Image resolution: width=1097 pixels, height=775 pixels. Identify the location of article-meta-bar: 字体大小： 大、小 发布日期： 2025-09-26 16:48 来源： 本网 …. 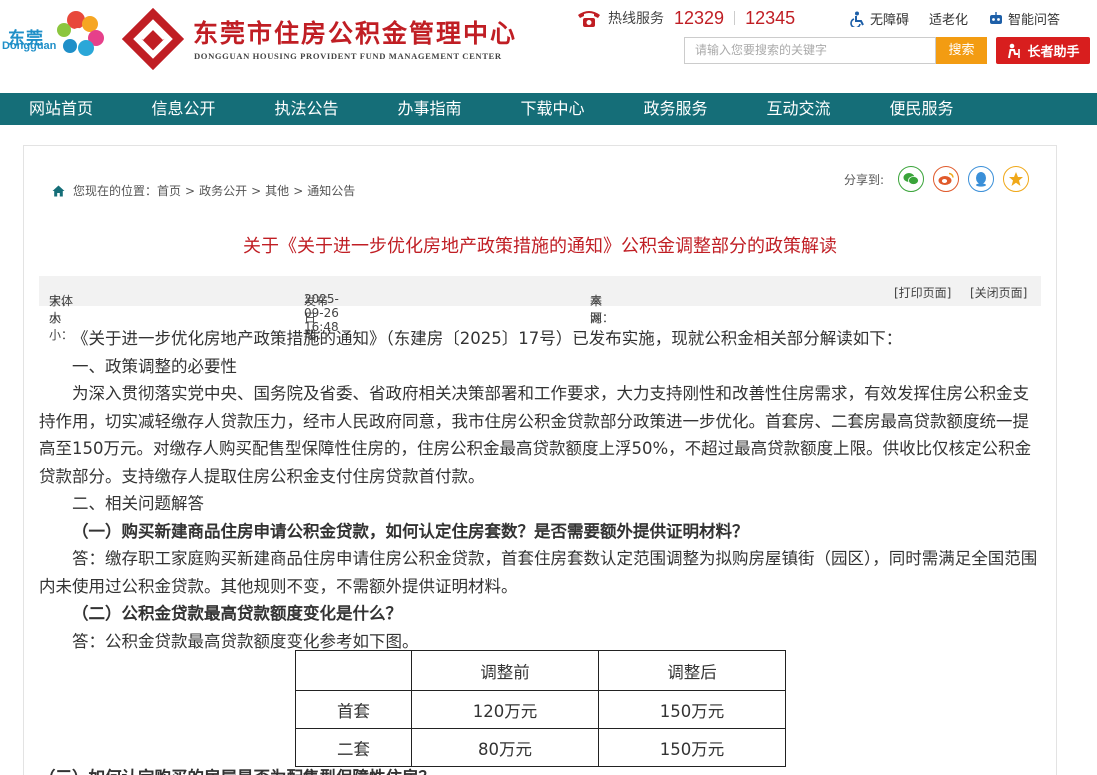
(540, 309).